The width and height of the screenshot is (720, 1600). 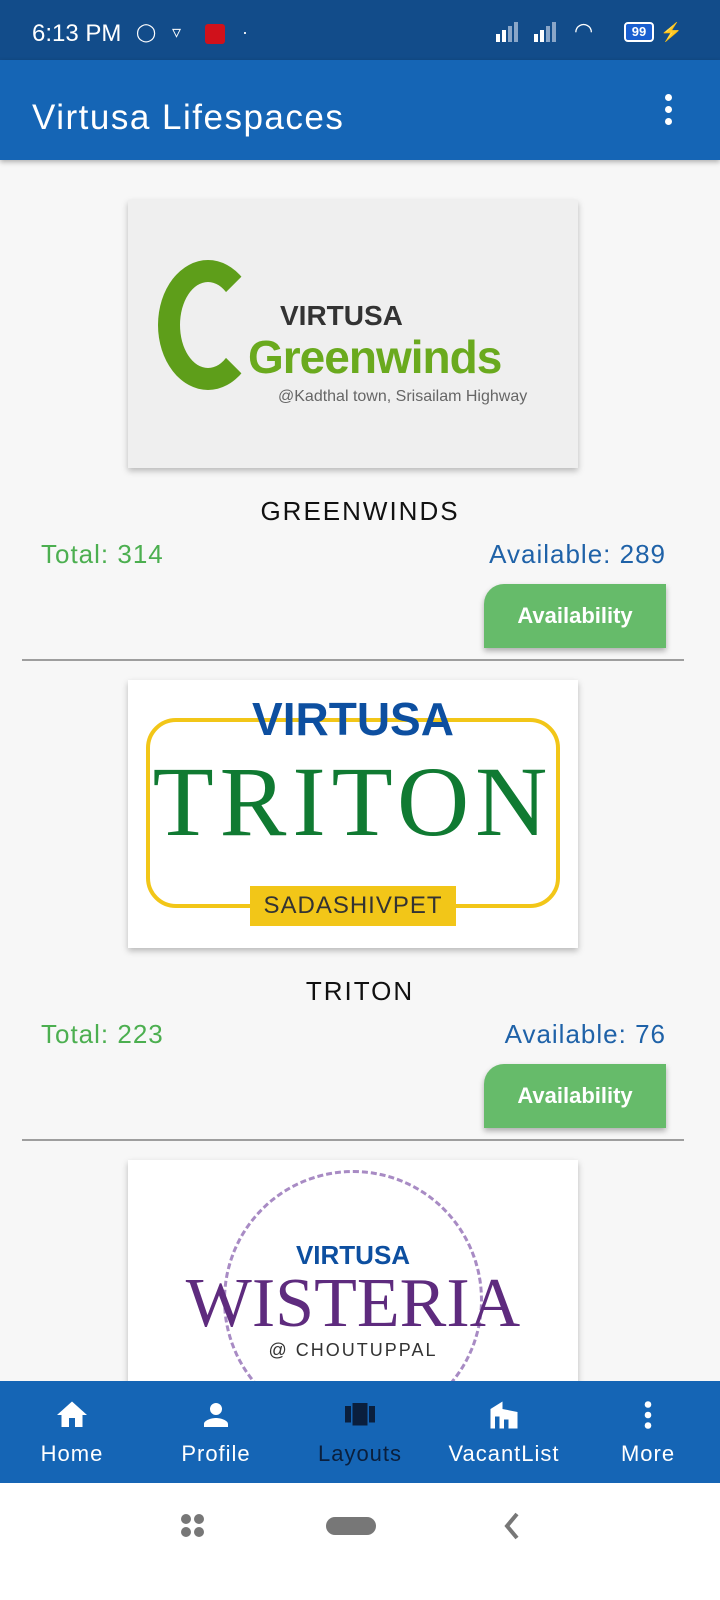 I want to click on charging-icon: ⚡, so click(x=671, y=32).